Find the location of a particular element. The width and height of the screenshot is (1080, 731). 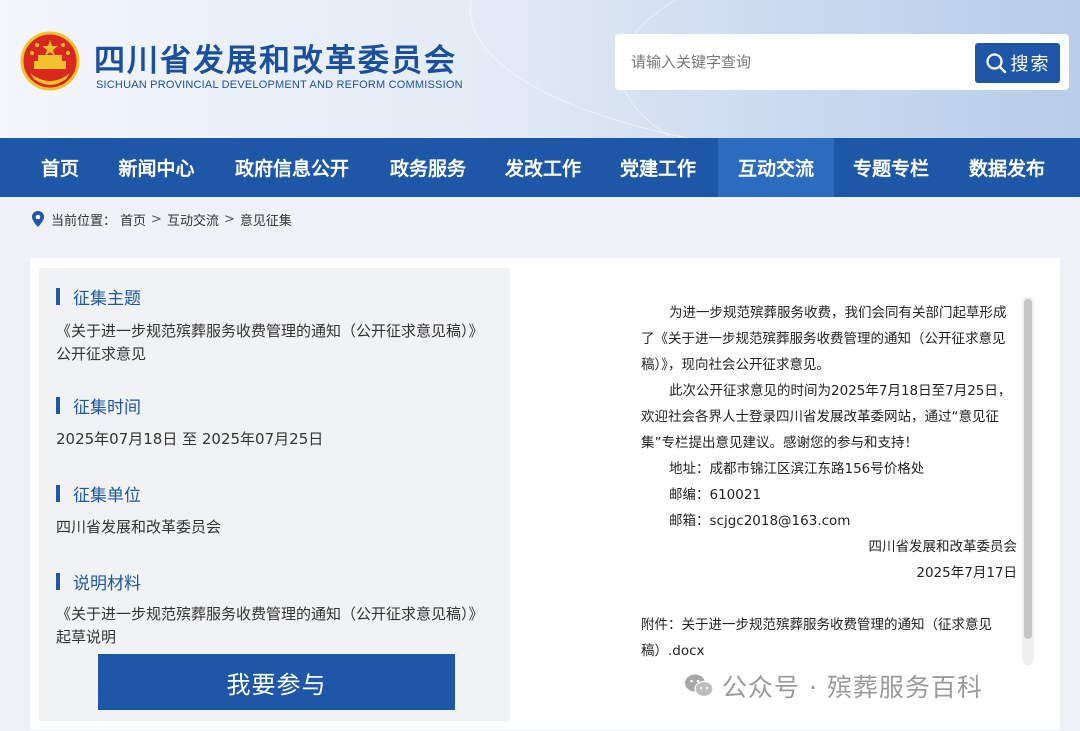

search-button: 搜索 is located at coordinates (1017, 63).